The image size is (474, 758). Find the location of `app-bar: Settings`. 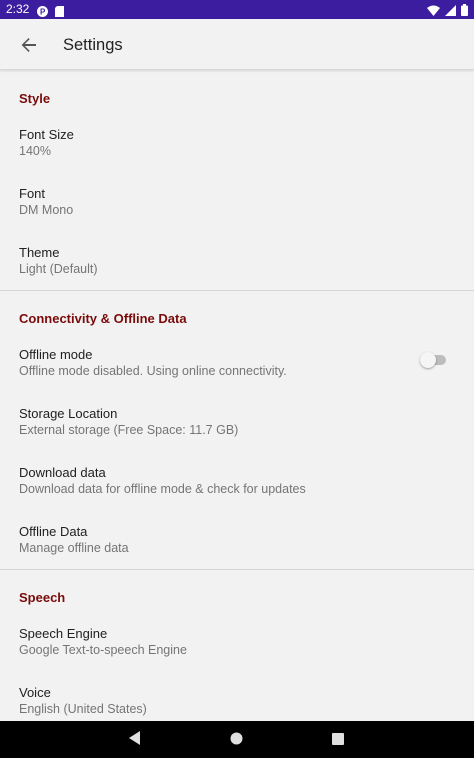

app-bar: Settings is located at coordinates (237, 44).